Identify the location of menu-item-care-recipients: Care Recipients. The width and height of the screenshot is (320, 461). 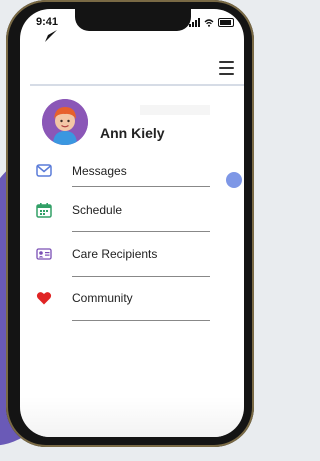
(126, 257).